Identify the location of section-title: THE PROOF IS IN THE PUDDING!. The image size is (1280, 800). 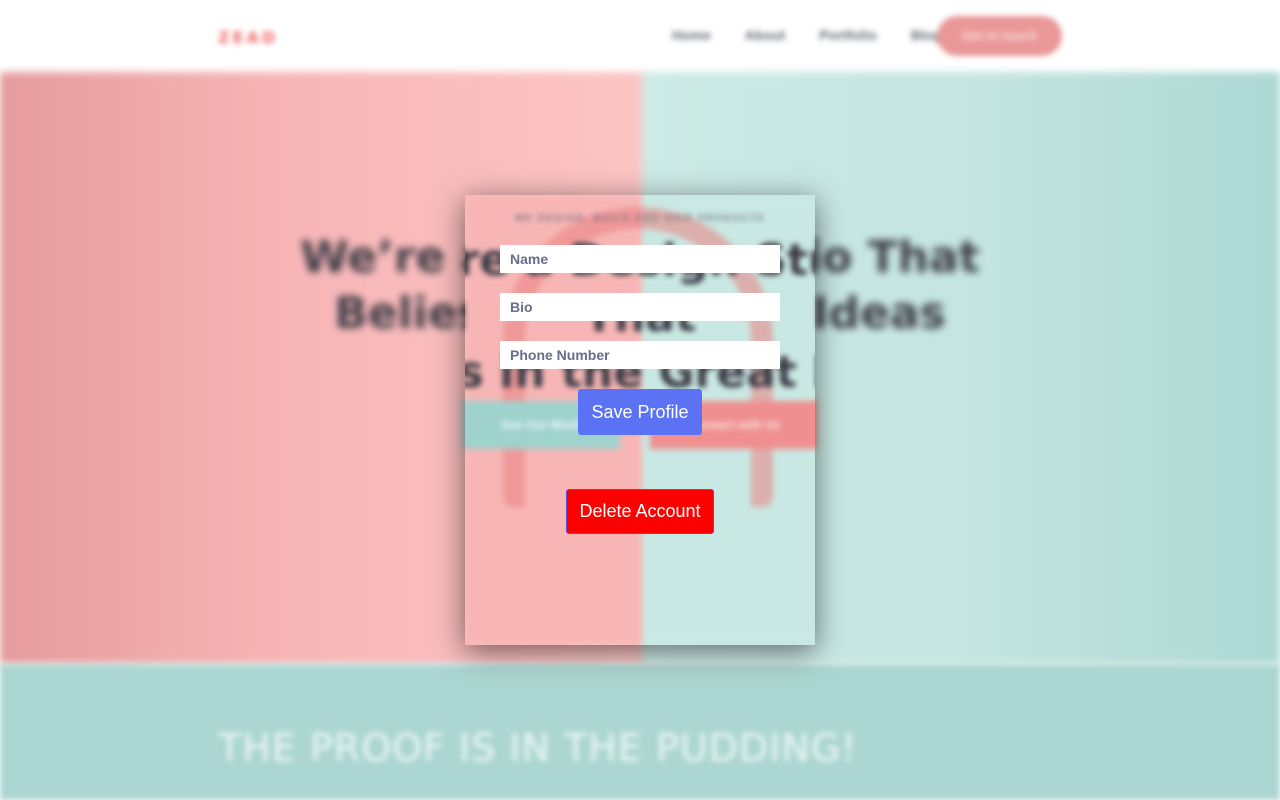
(538, 748).